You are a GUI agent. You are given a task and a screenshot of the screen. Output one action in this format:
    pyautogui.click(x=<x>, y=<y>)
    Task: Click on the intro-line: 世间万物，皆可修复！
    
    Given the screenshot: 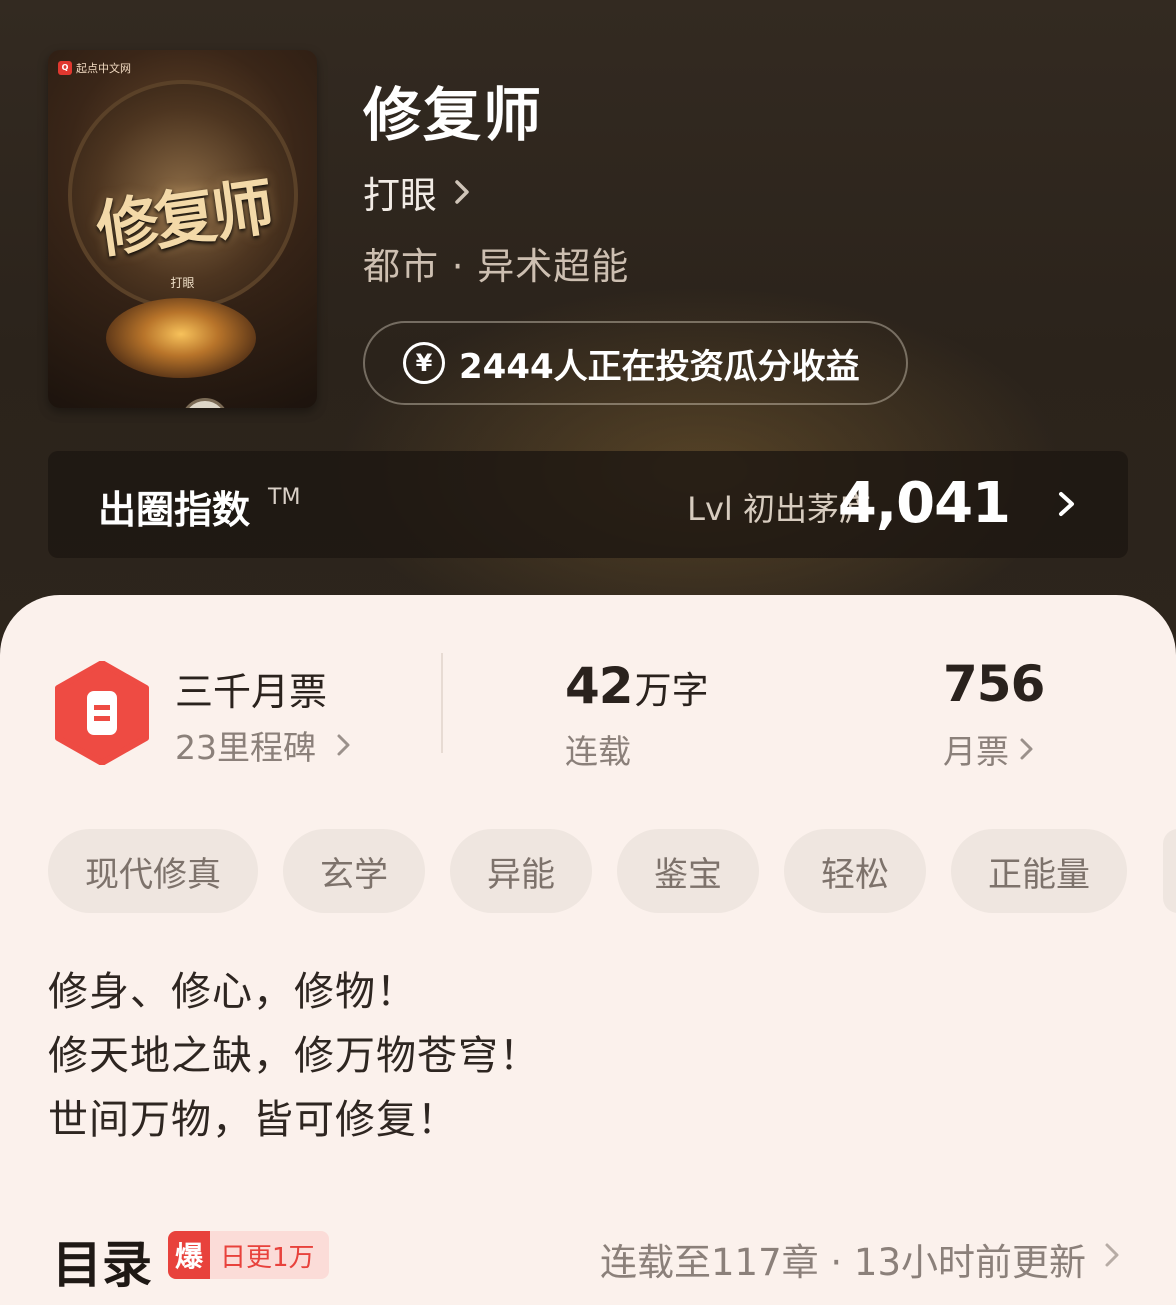 What is the action you would take?
    pyautogui.click(x=253, y=1120)
    